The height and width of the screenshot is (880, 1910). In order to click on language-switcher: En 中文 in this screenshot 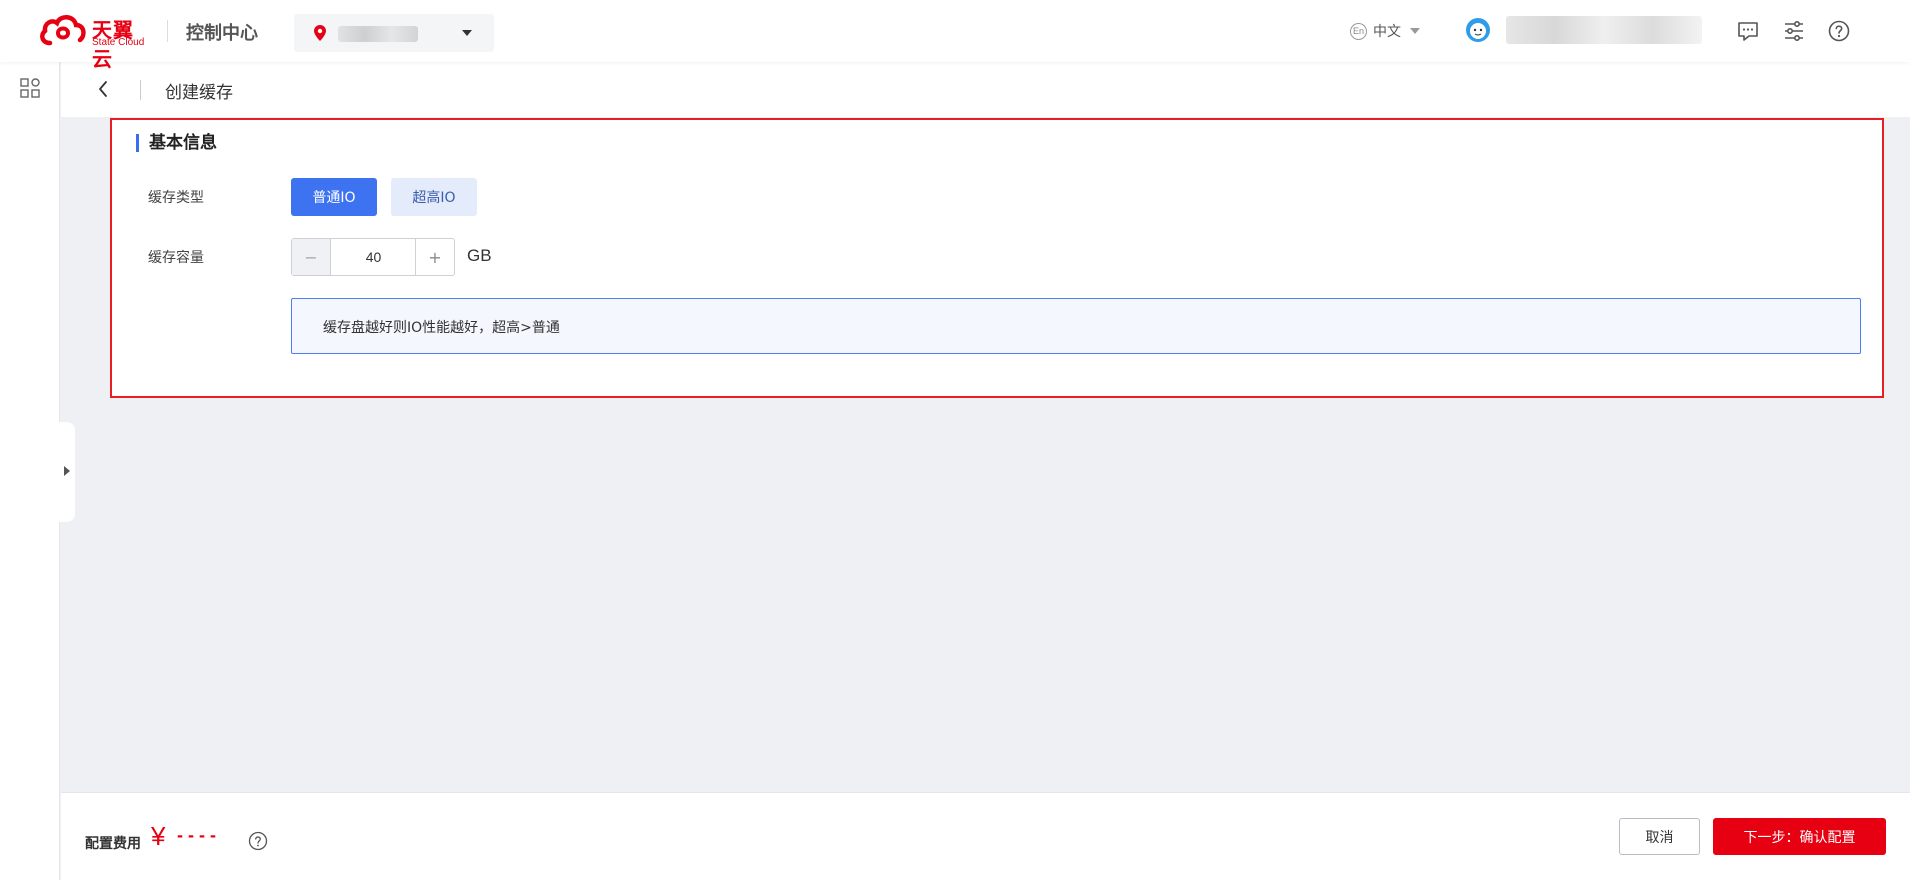, I will do `click(1385, 31)`.